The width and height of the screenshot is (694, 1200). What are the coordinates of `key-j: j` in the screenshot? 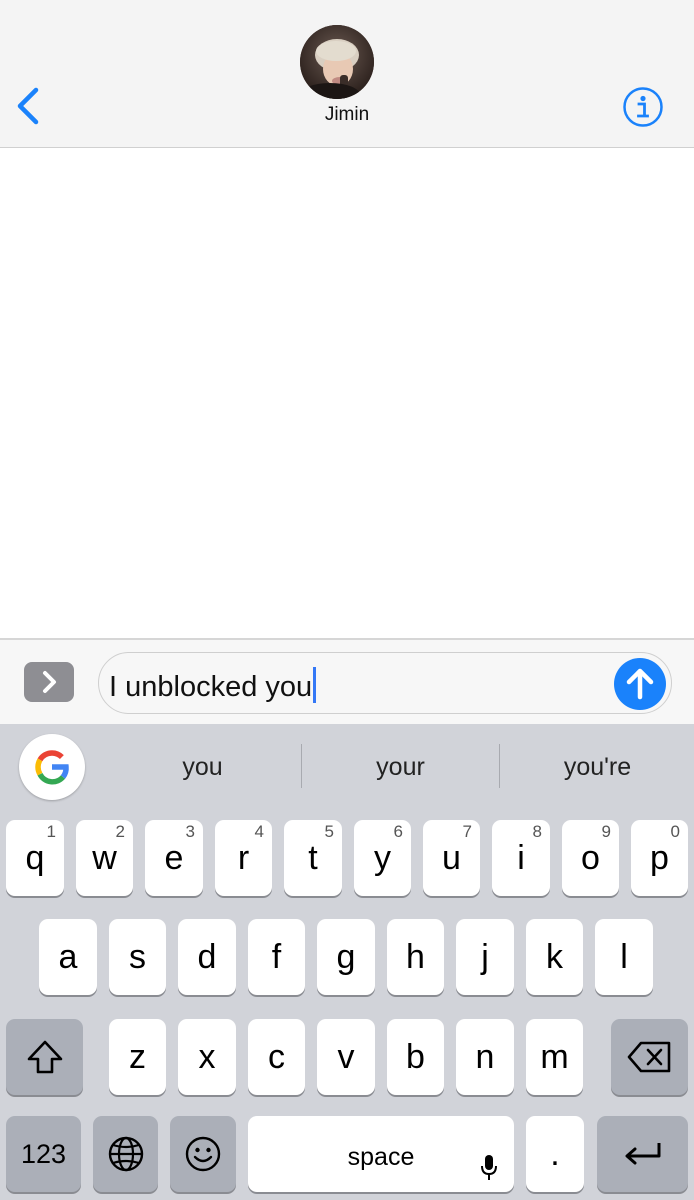 It's located at (485, 957).